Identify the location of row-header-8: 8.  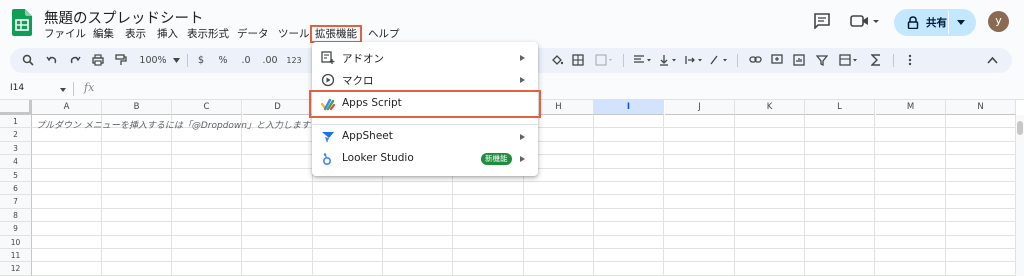
(16, 215).